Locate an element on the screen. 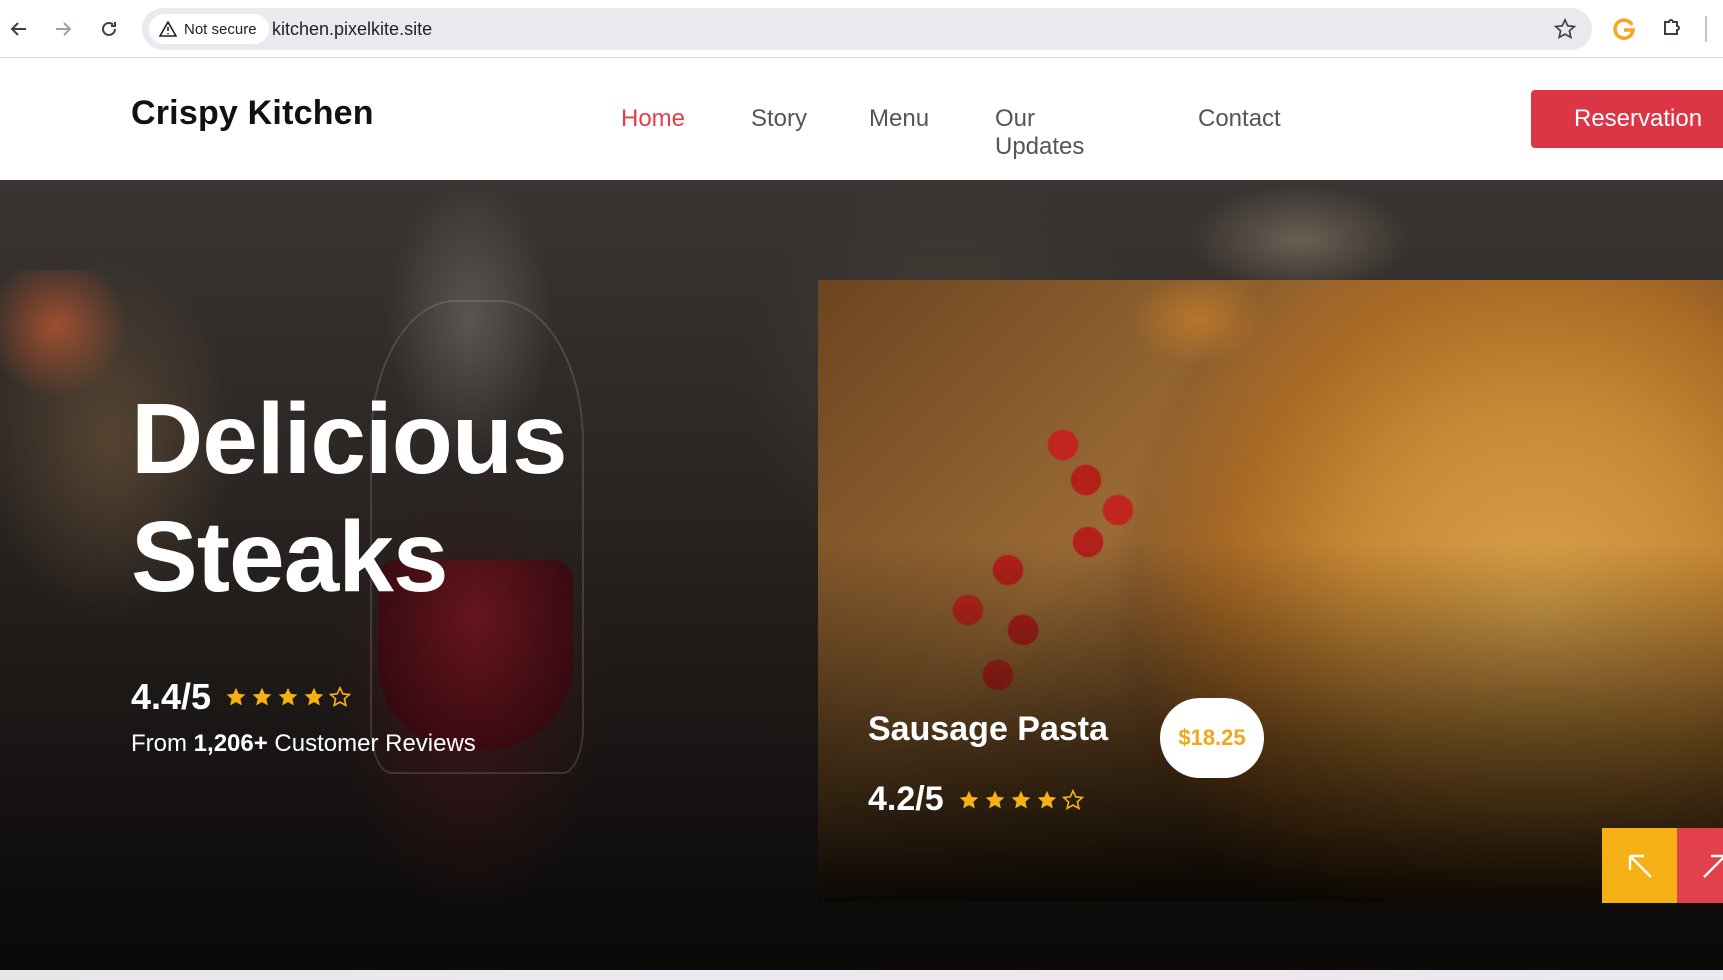 The height and width of the screenshot is (980, 1723). back-button is located at coordinates (19, 29).